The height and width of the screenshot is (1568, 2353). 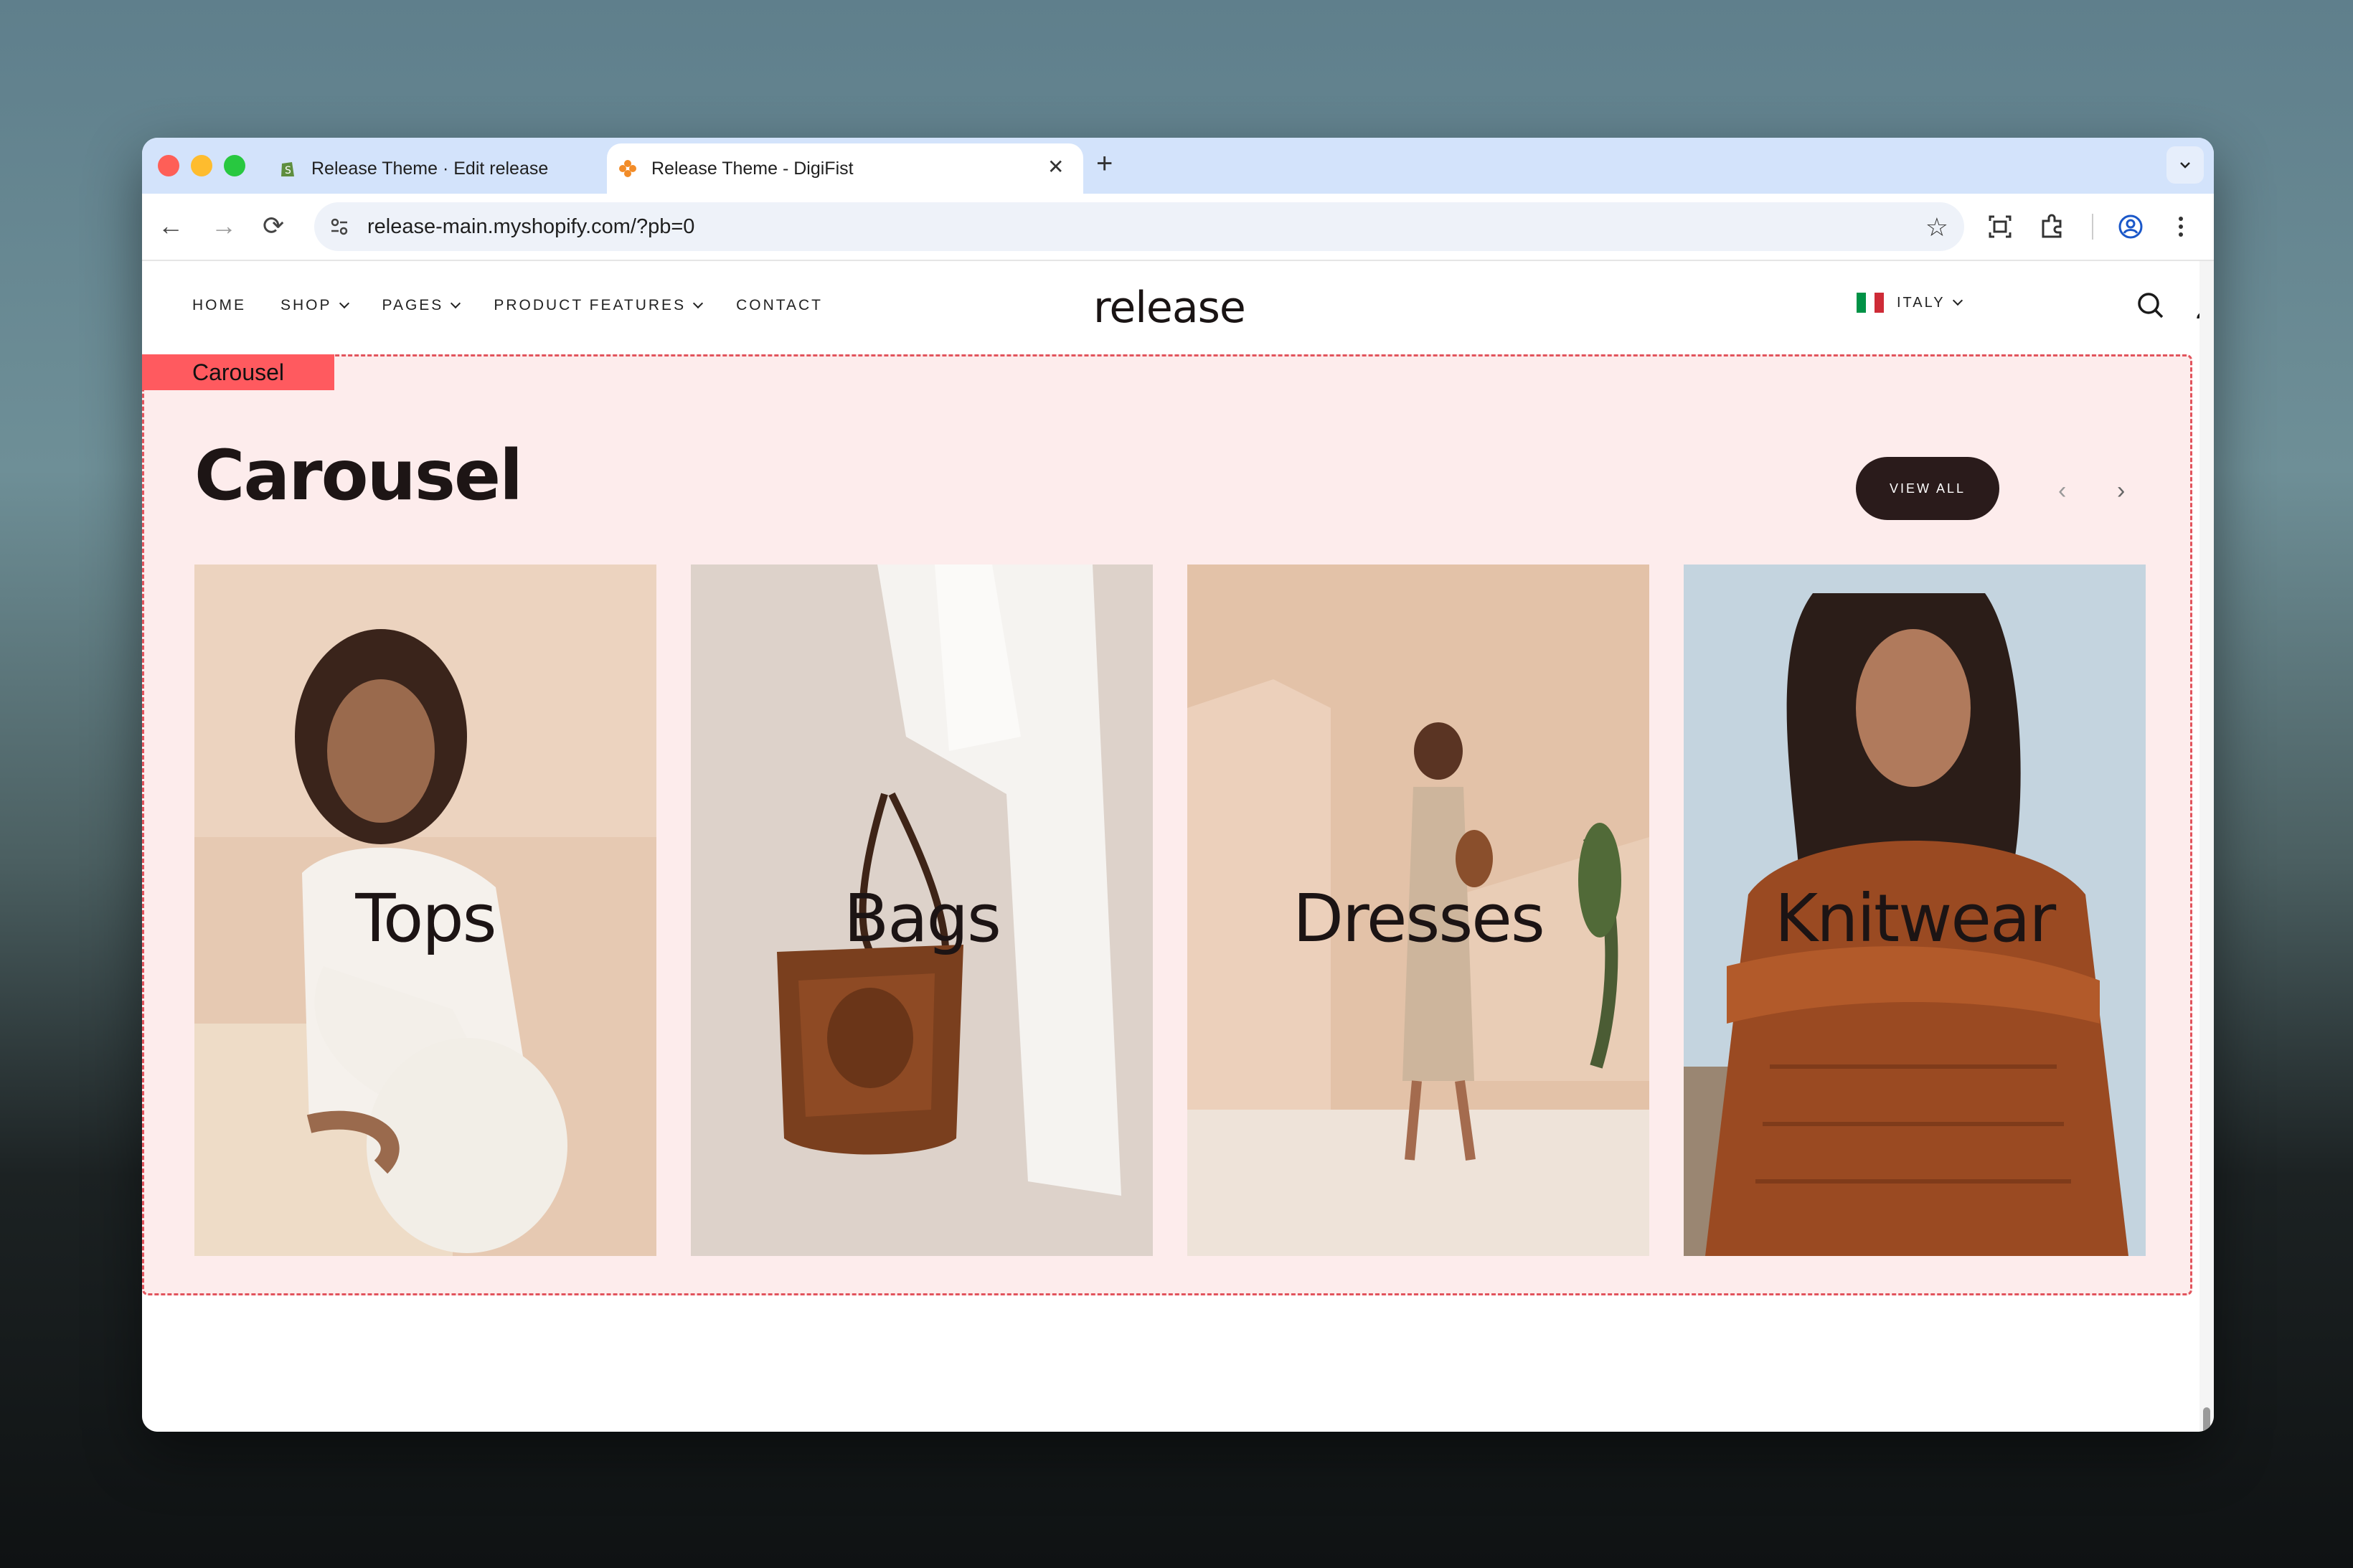 I want to click on svg-text: S, so click(x=288, y=171).